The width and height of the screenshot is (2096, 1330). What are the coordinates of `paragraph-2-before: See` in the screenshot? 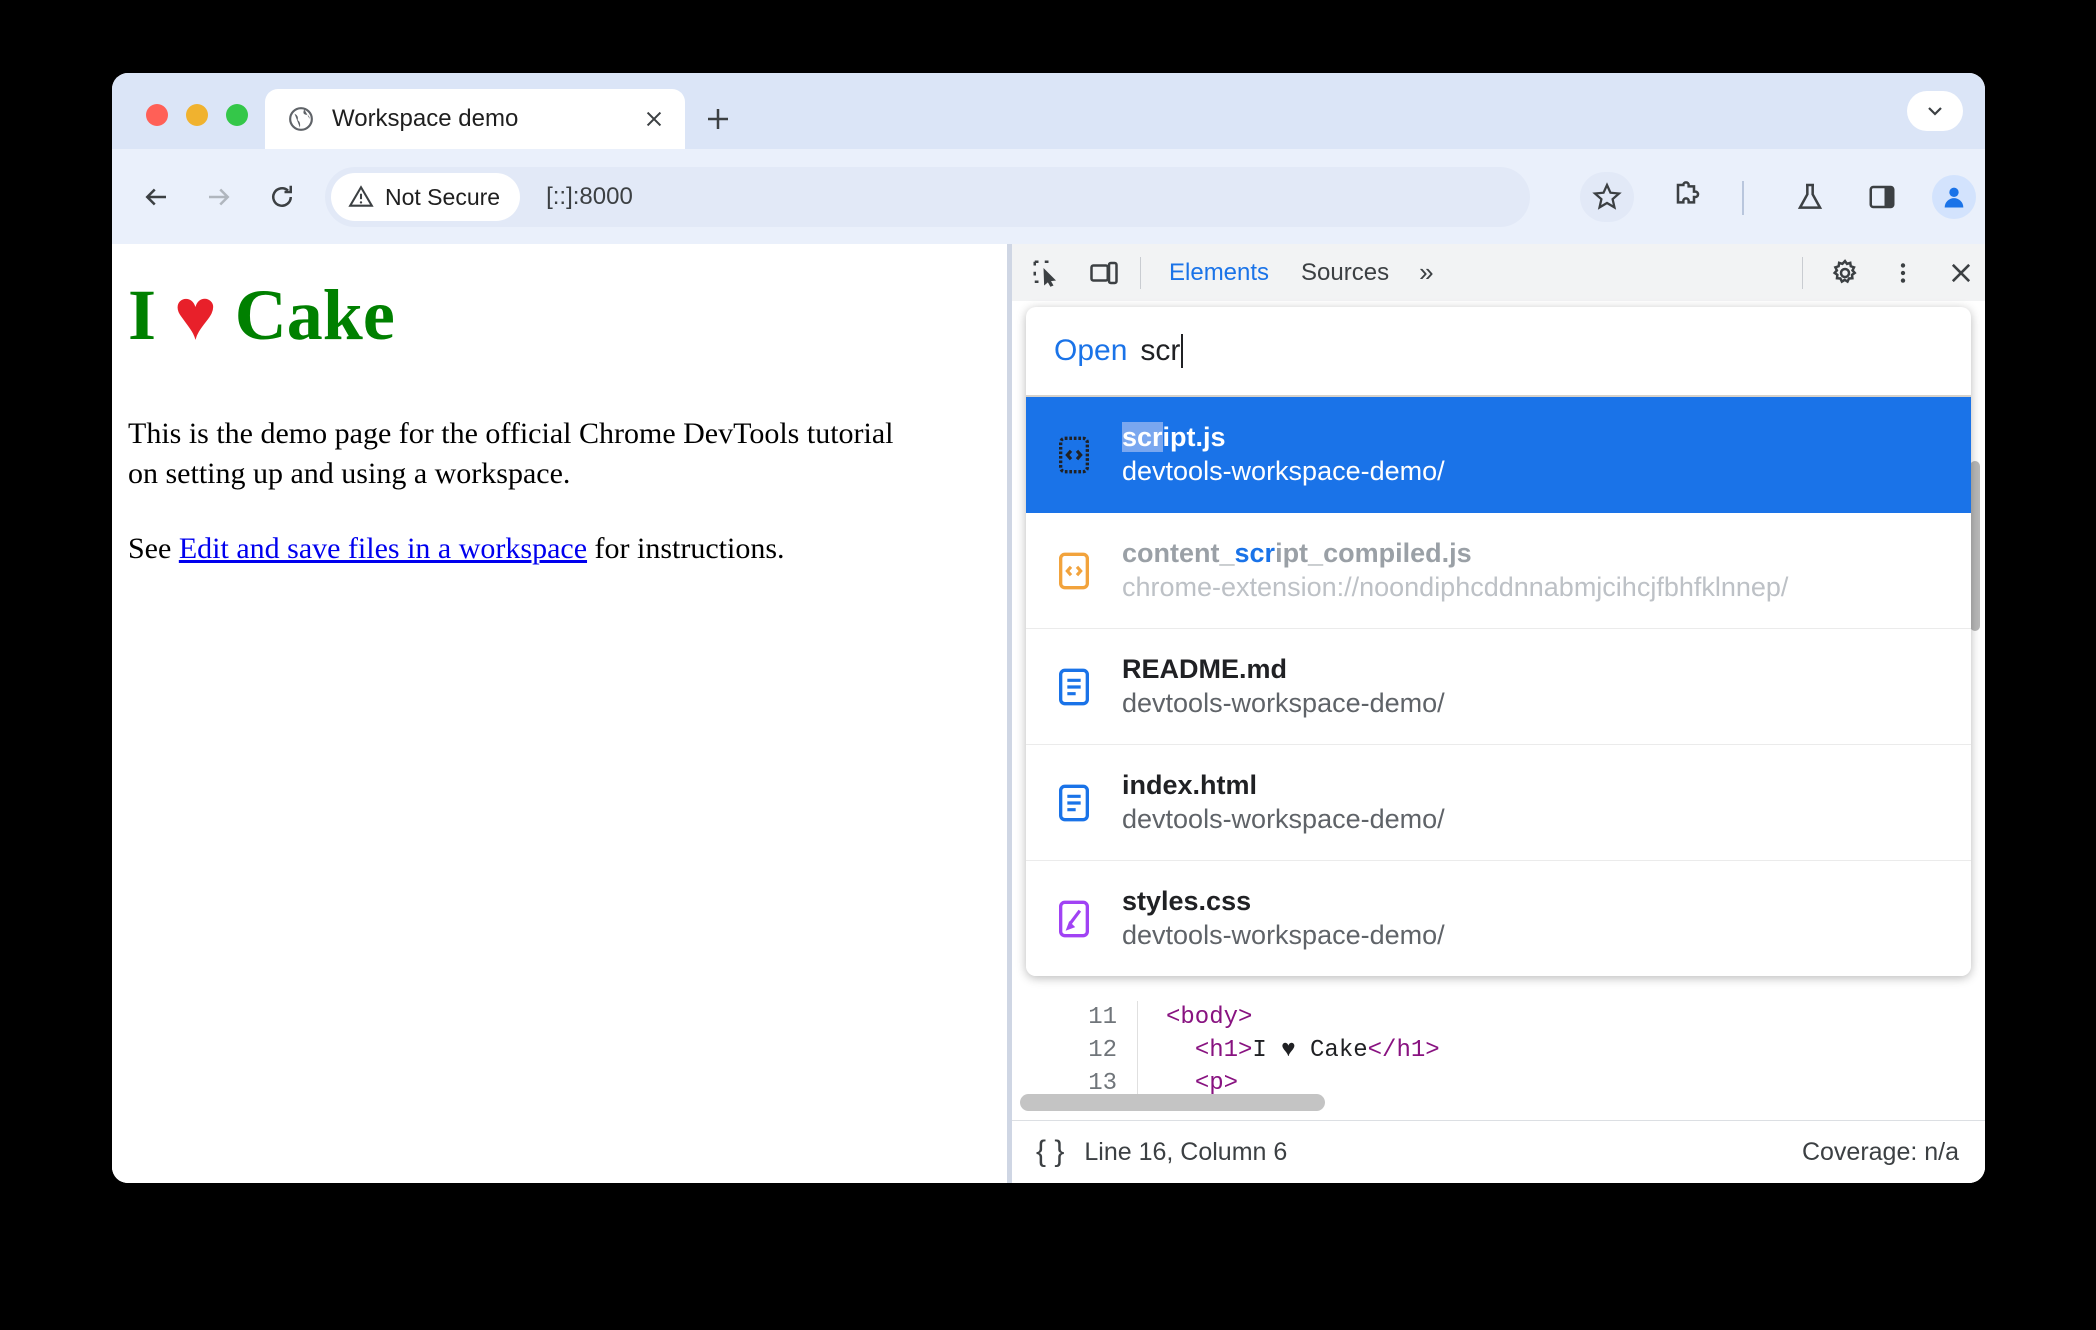 It's located at (153, 548).